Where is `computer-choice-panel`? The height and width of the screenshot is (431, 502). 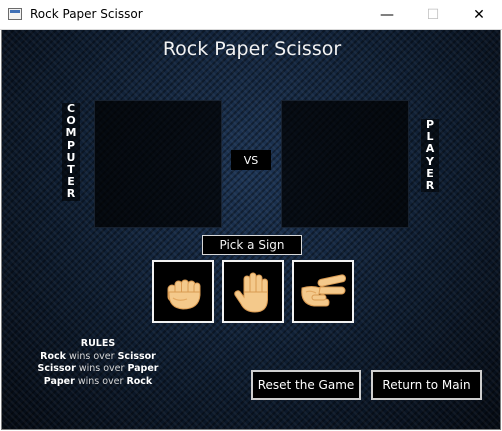 computer-choice-panel is located at coordinates (158, 164).